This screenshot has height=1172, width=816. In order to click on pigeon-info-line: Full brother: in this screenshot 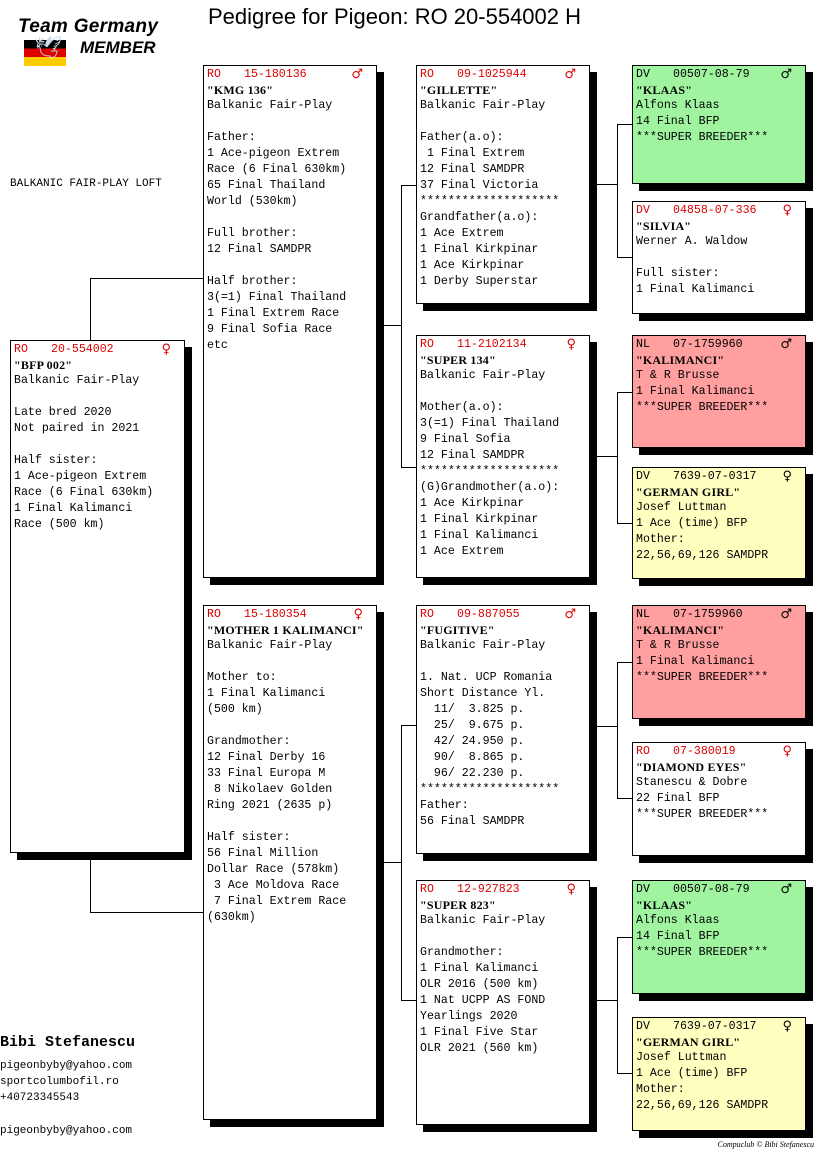, I will do `click(252, 233)`.